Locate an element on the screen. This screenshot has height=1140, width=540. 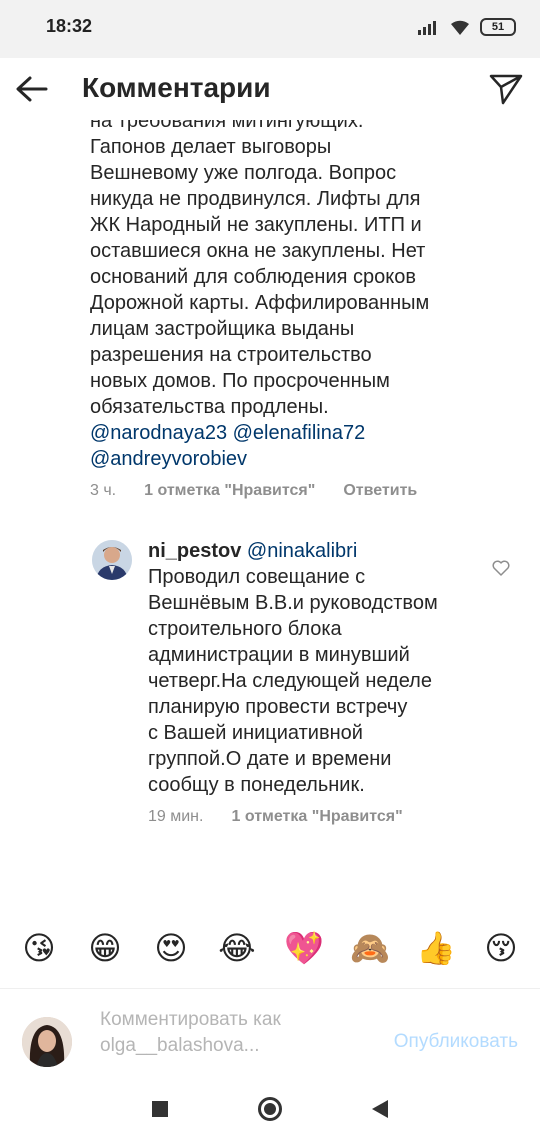
mention-links: @narodnaya23 @elenafilina72 is located at coordinates (300, 433).